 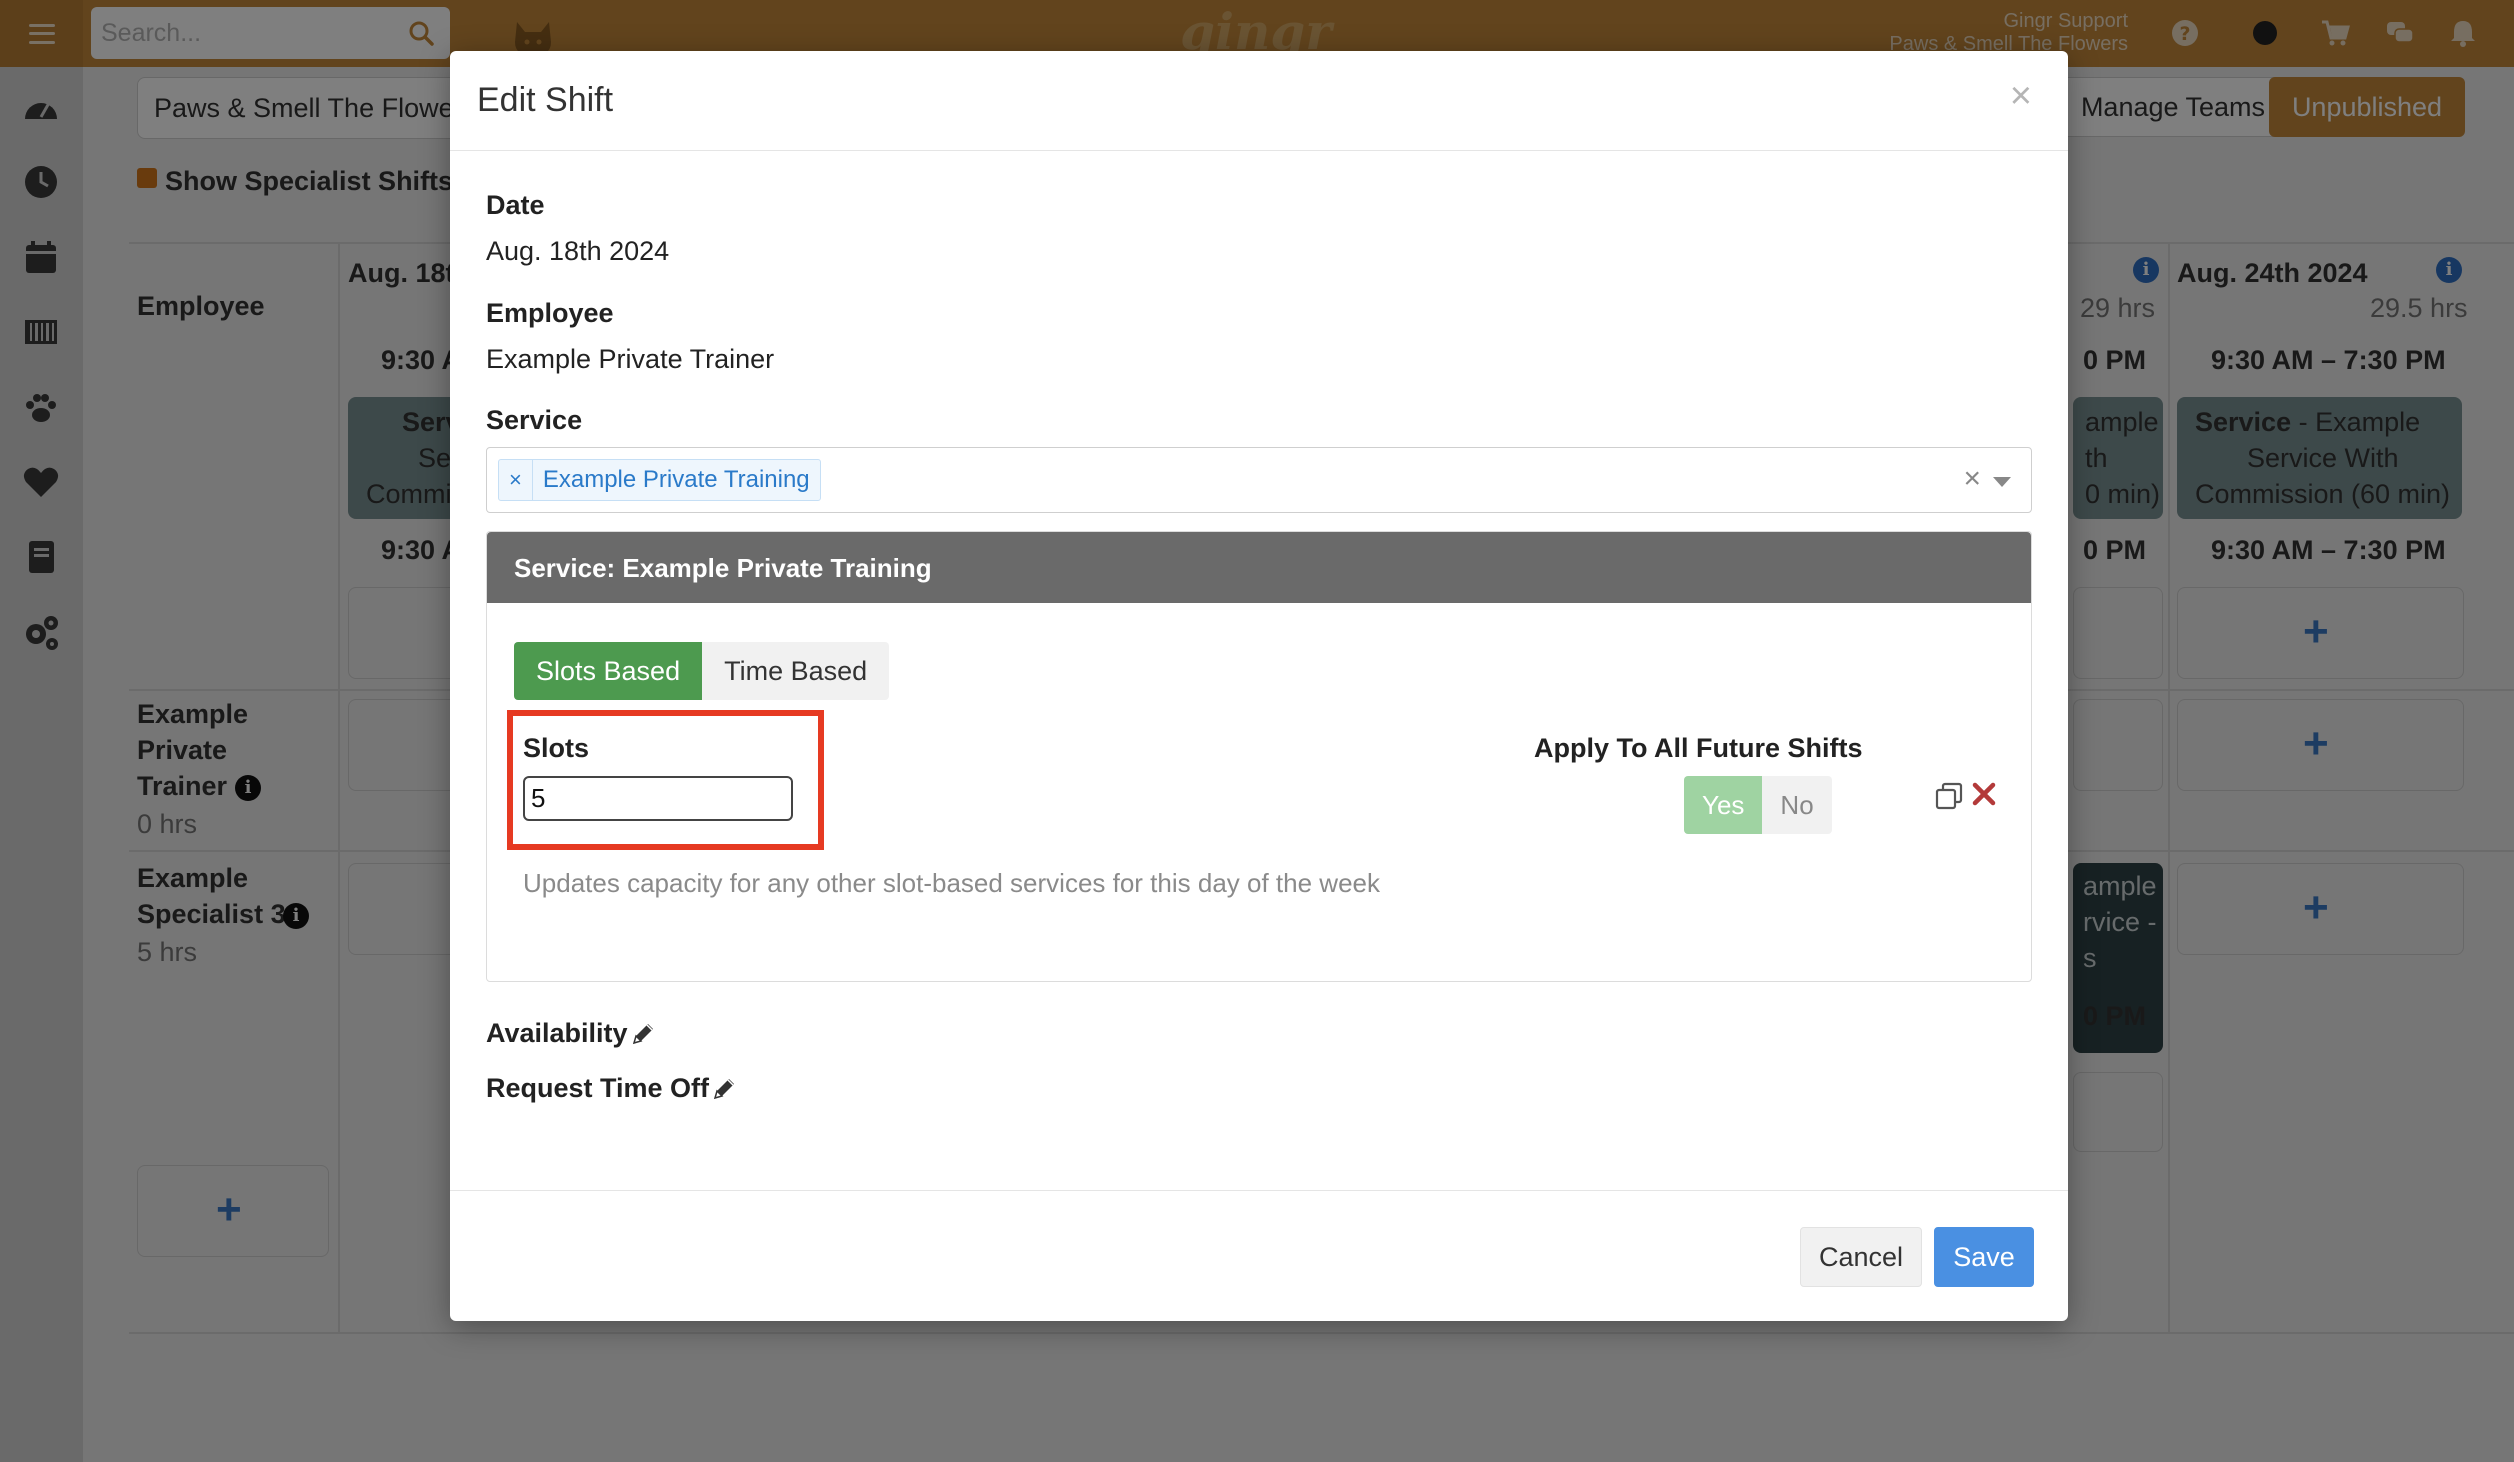 I want to click on capacity-mode-tabs: Slots Based Time Based, so click(x=702, y=671).